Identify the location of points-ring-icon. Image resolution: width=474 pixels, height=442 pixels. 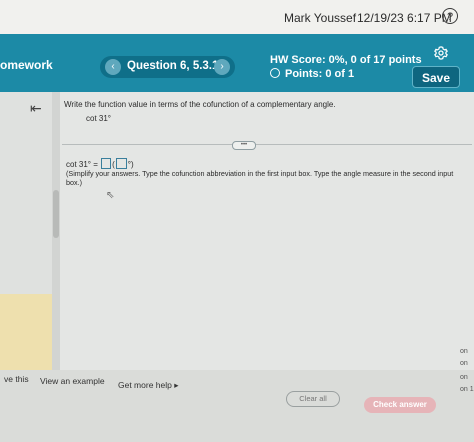
(275, 73).